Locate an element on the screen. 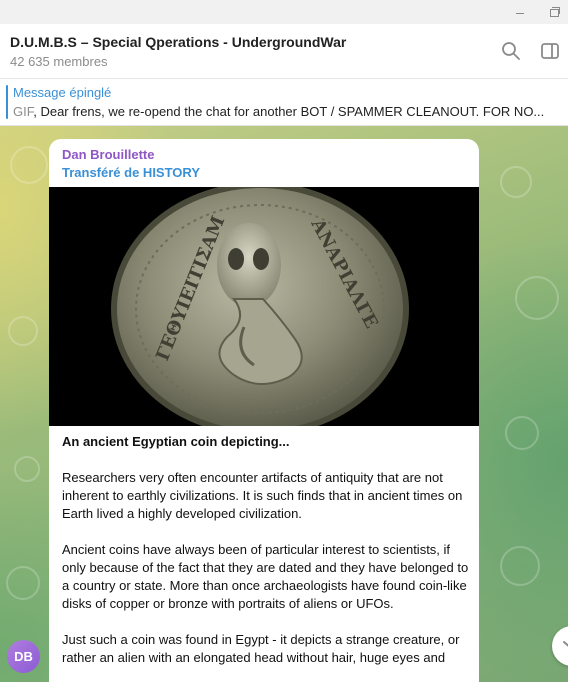 The height and width of the screenshot is (699, 568). pinned-indicator is located at coordinates (7, 102).